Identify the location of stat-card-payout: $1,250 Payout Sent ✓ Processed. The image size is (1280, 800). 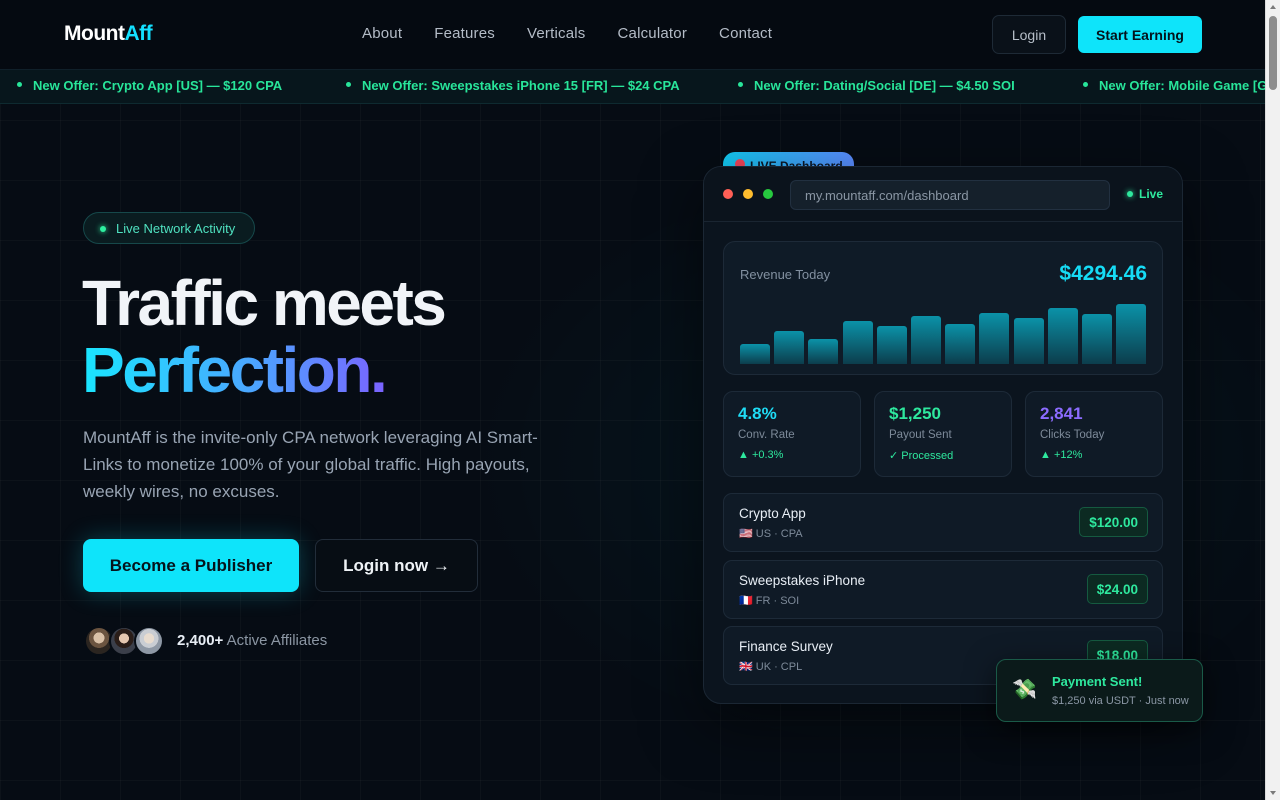
(943, 434).